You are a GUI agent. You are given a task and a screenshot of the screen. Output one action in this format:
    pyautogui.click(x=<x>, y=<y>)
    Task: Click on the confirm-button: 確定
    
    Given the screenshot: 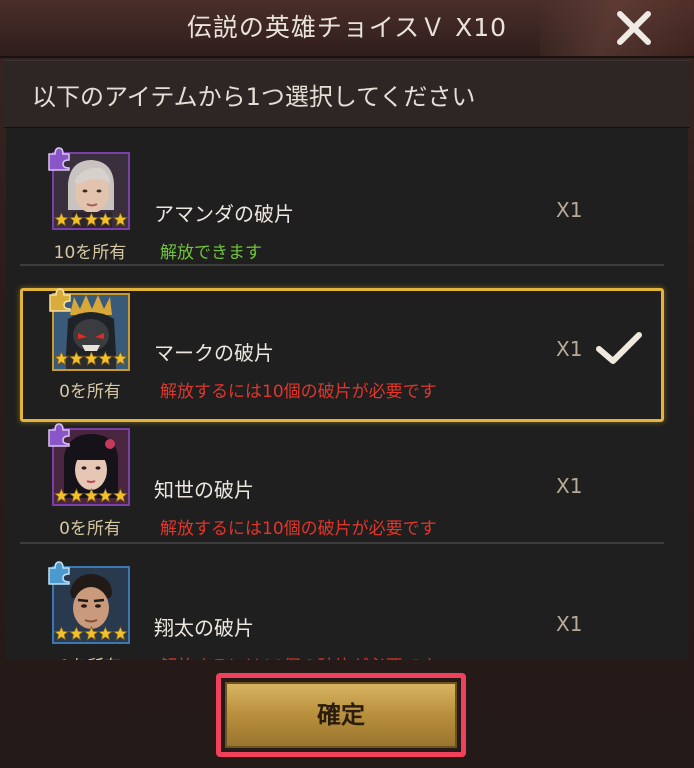 What is the action you would take?
    pyautogui.click(x=341, y=715)
    